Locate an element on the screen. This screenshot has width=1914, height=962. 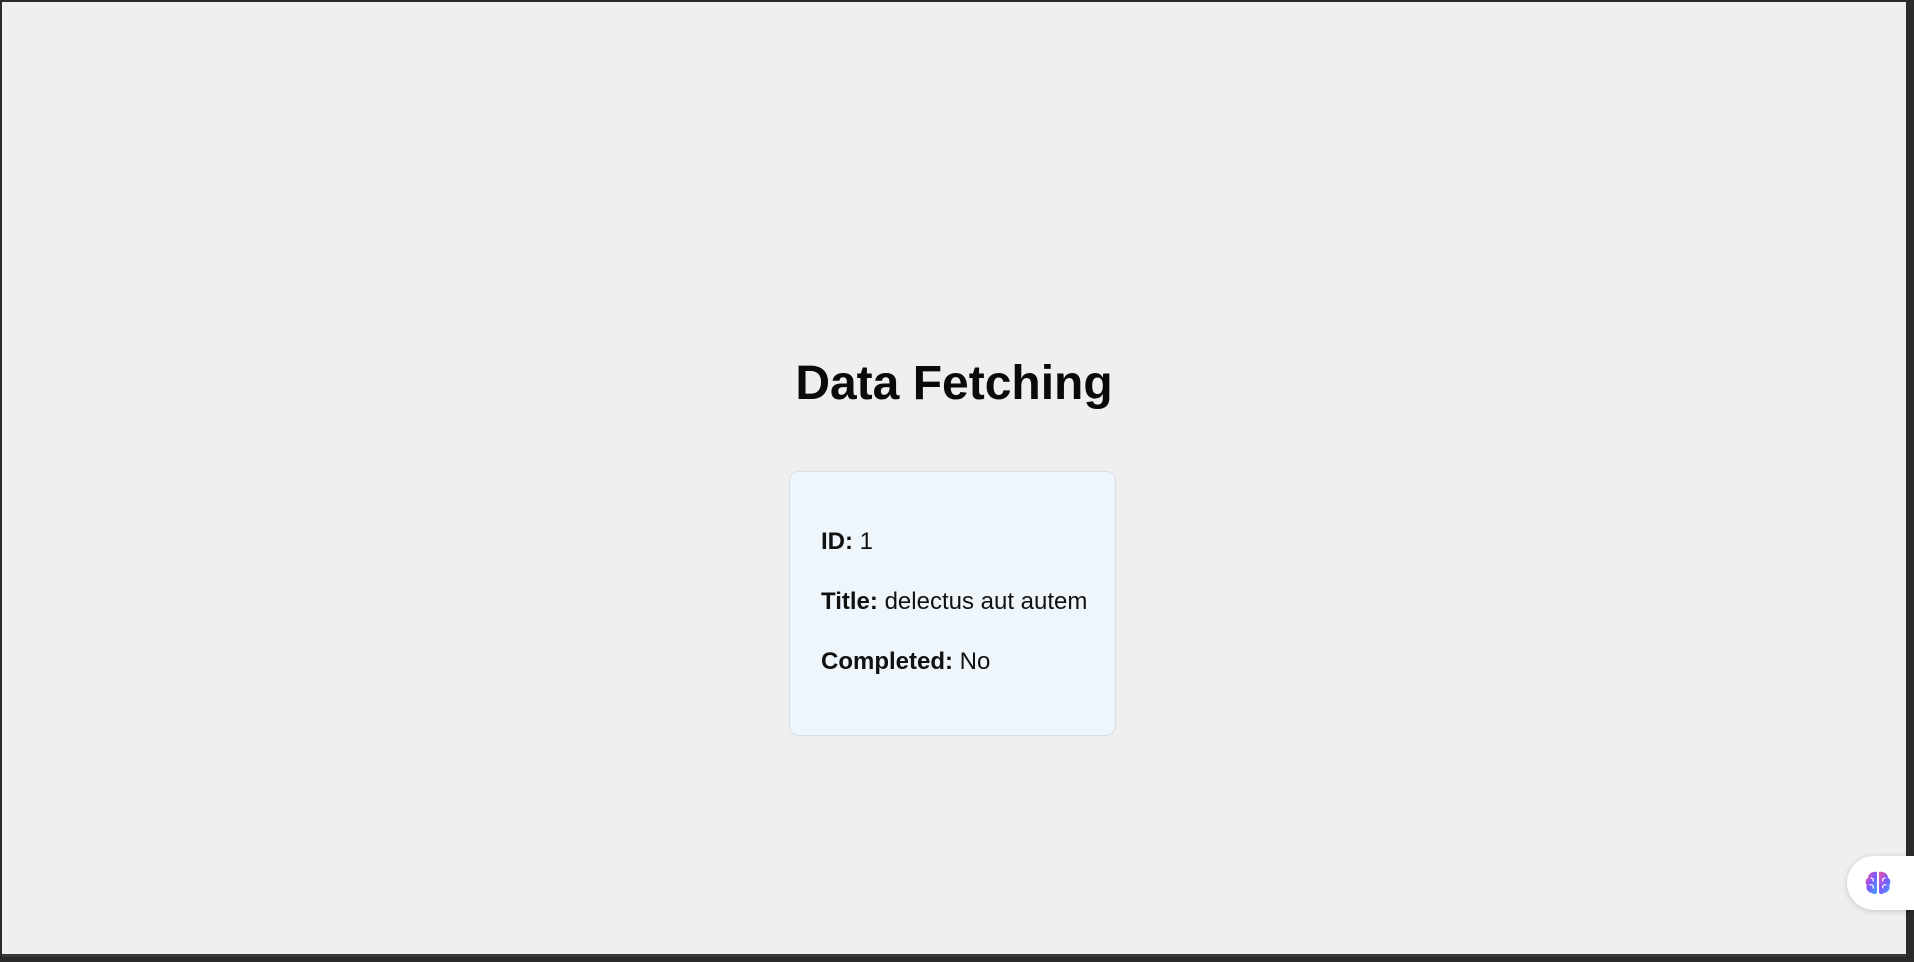
todo-title-row: Title: delectus aut autem is located at coordinates (968, 602).